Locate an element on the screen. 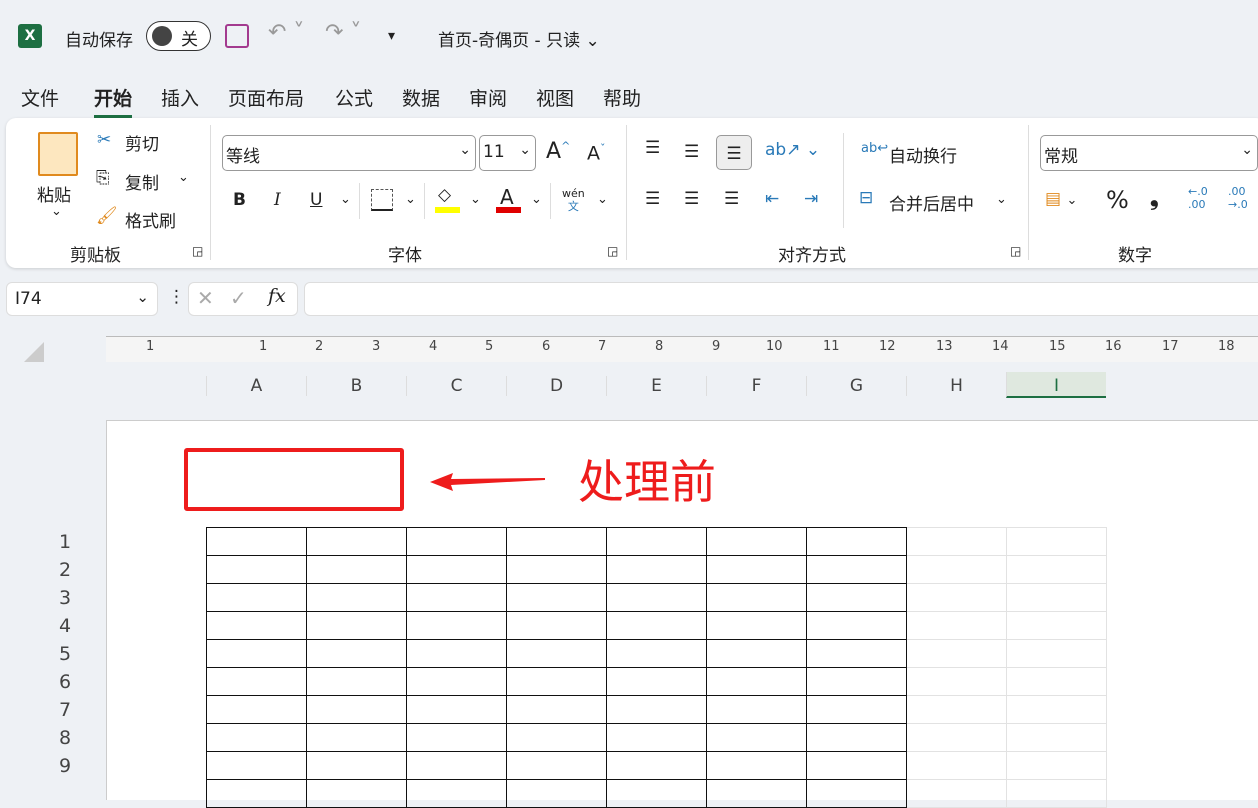 This screenshot has height=808, width=1258. row-header: 4 is located at coordinates (65, 626).